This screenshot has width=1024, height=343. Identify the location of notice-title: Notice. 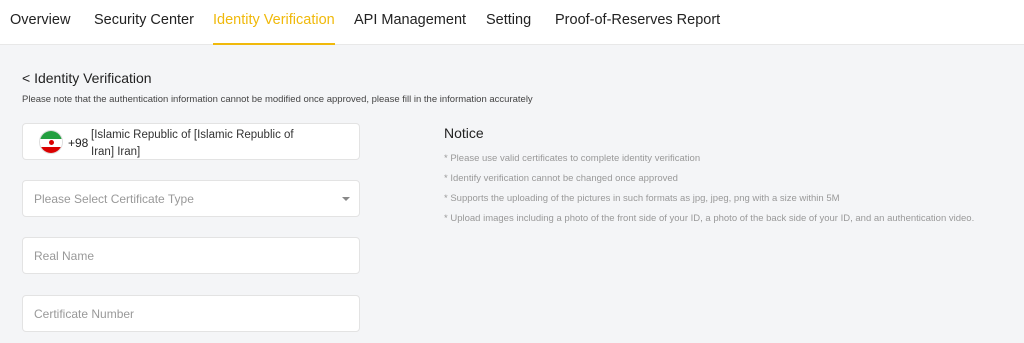
(464, 133).